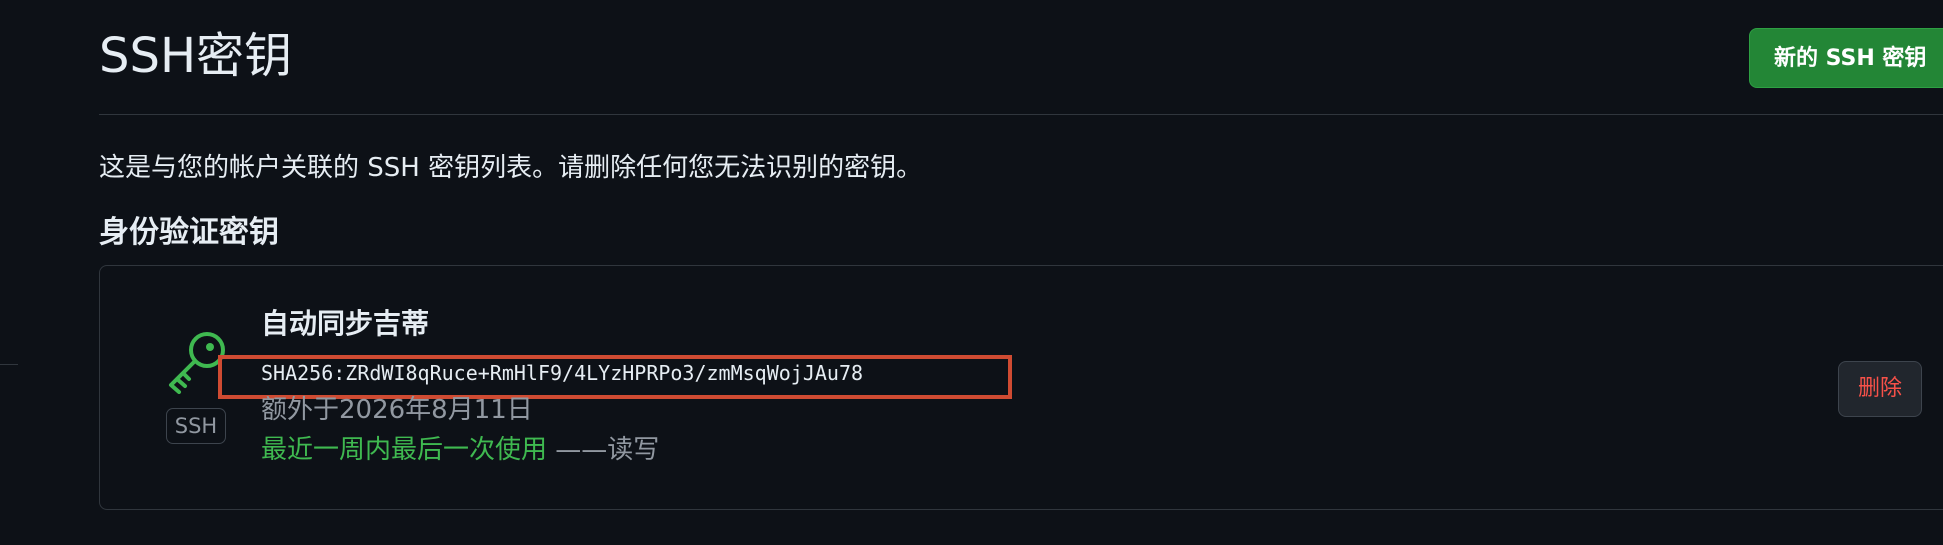 The height and width of the screenshot is (545, 1943). Describe the element at coordinates (9, 364) in the screenshot. I see `left-divider` at that location.